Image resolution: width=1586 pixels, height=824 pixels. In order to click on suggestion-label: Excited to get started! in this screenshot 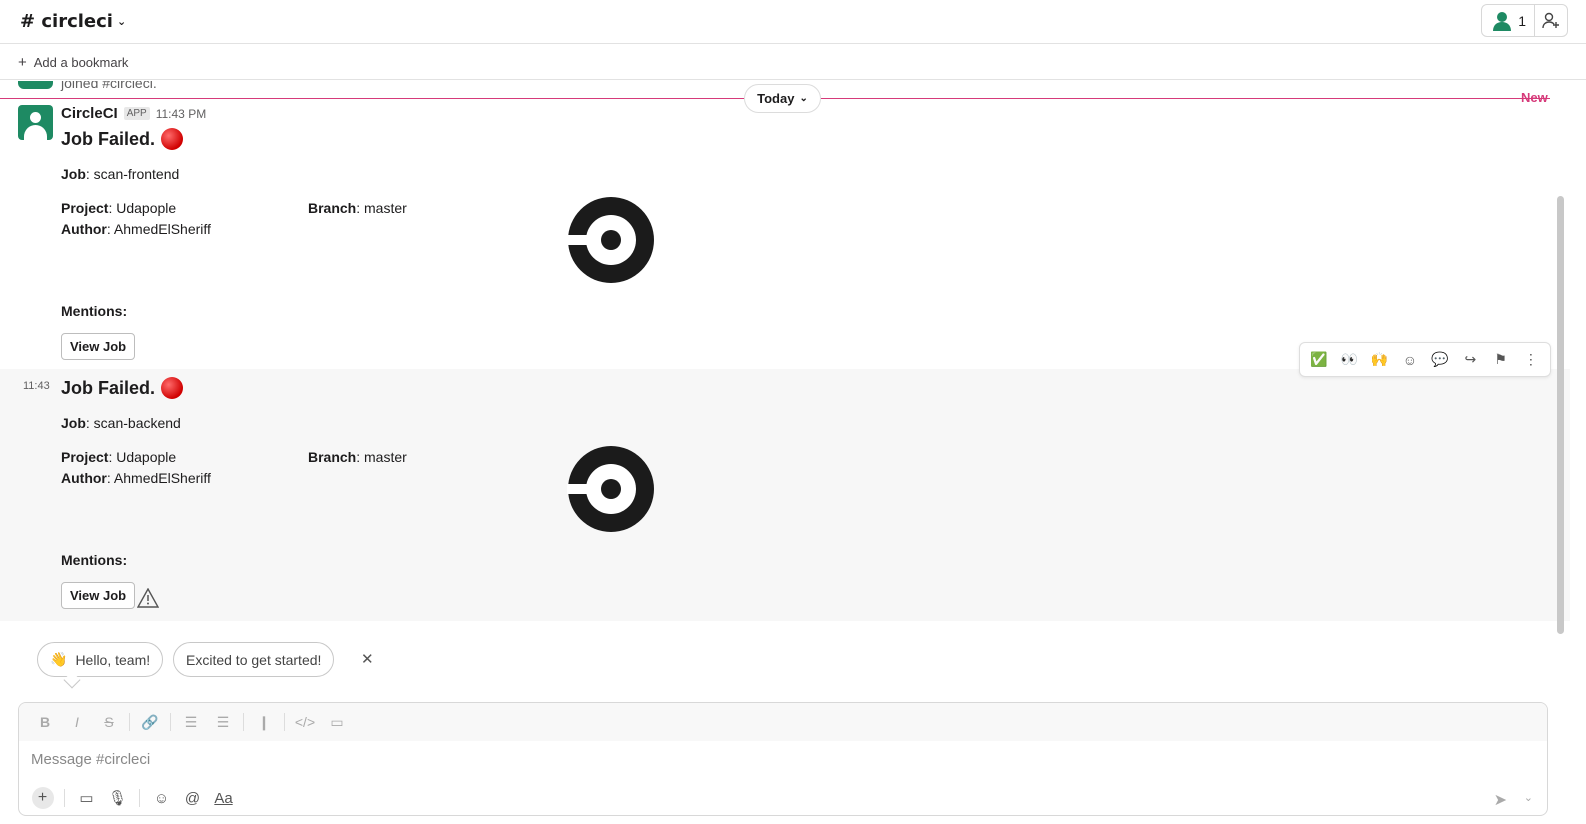, I will do `click(254, 659)`.